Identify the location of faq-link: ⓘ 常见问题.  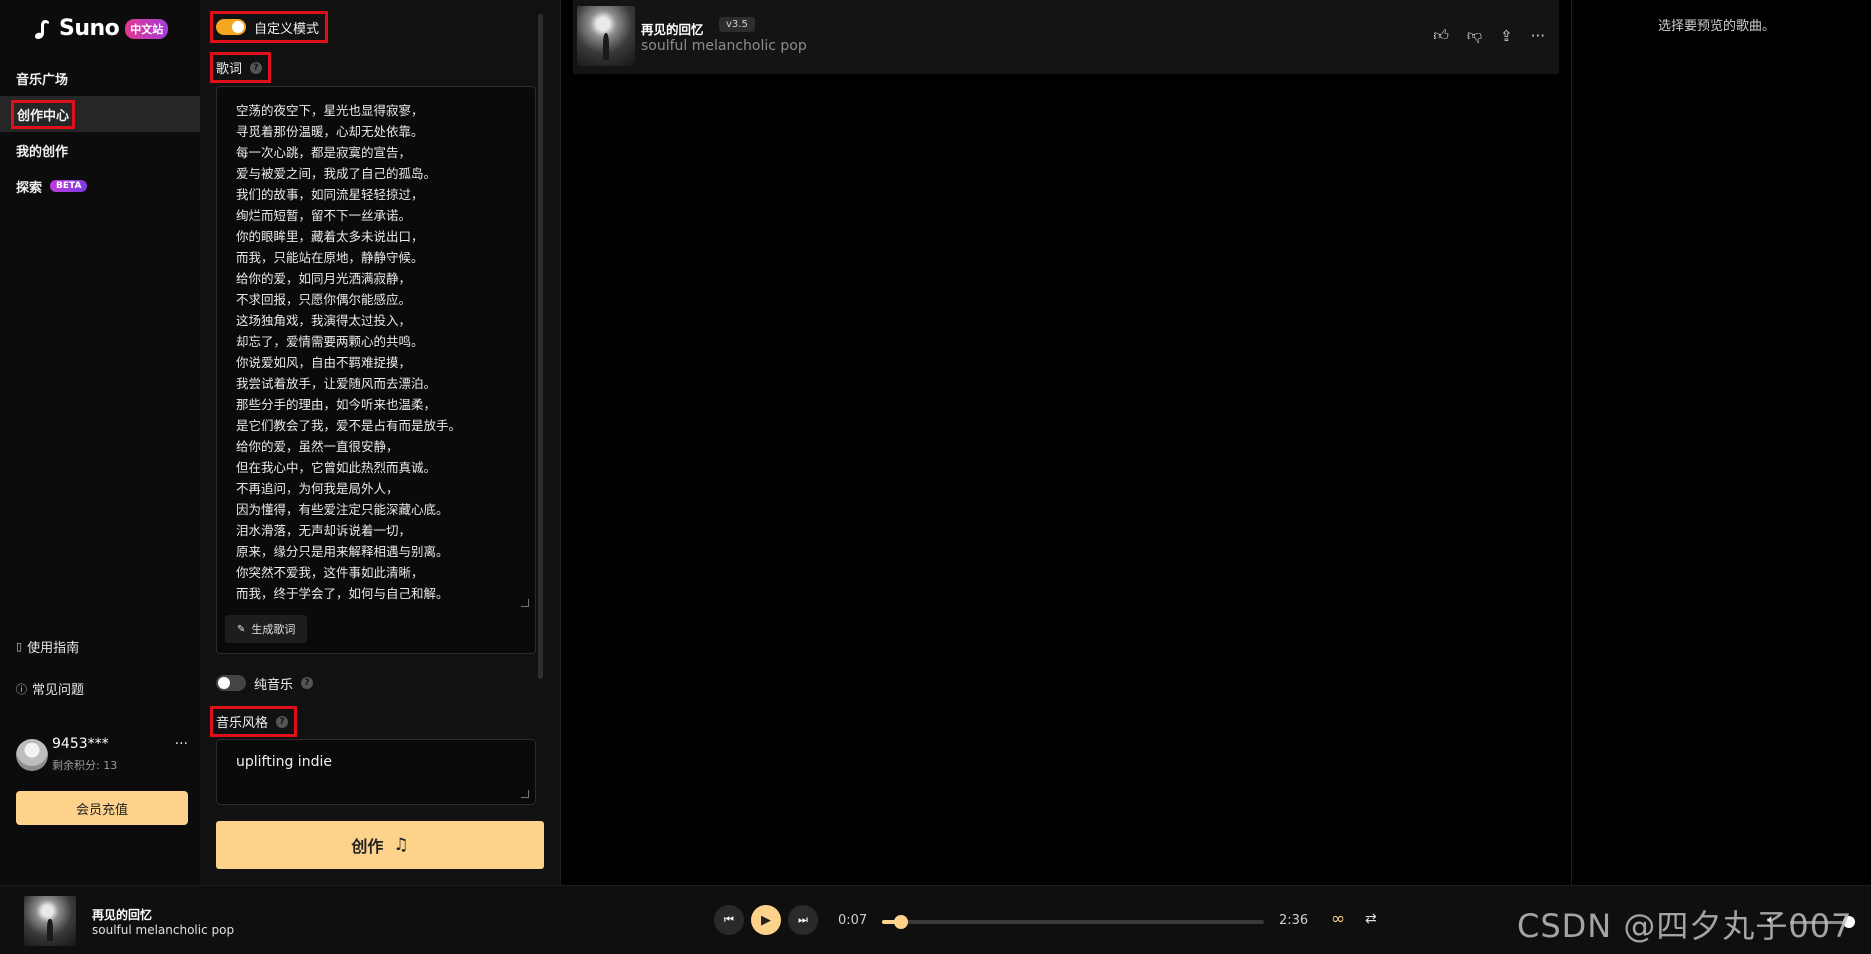
(50, 689).